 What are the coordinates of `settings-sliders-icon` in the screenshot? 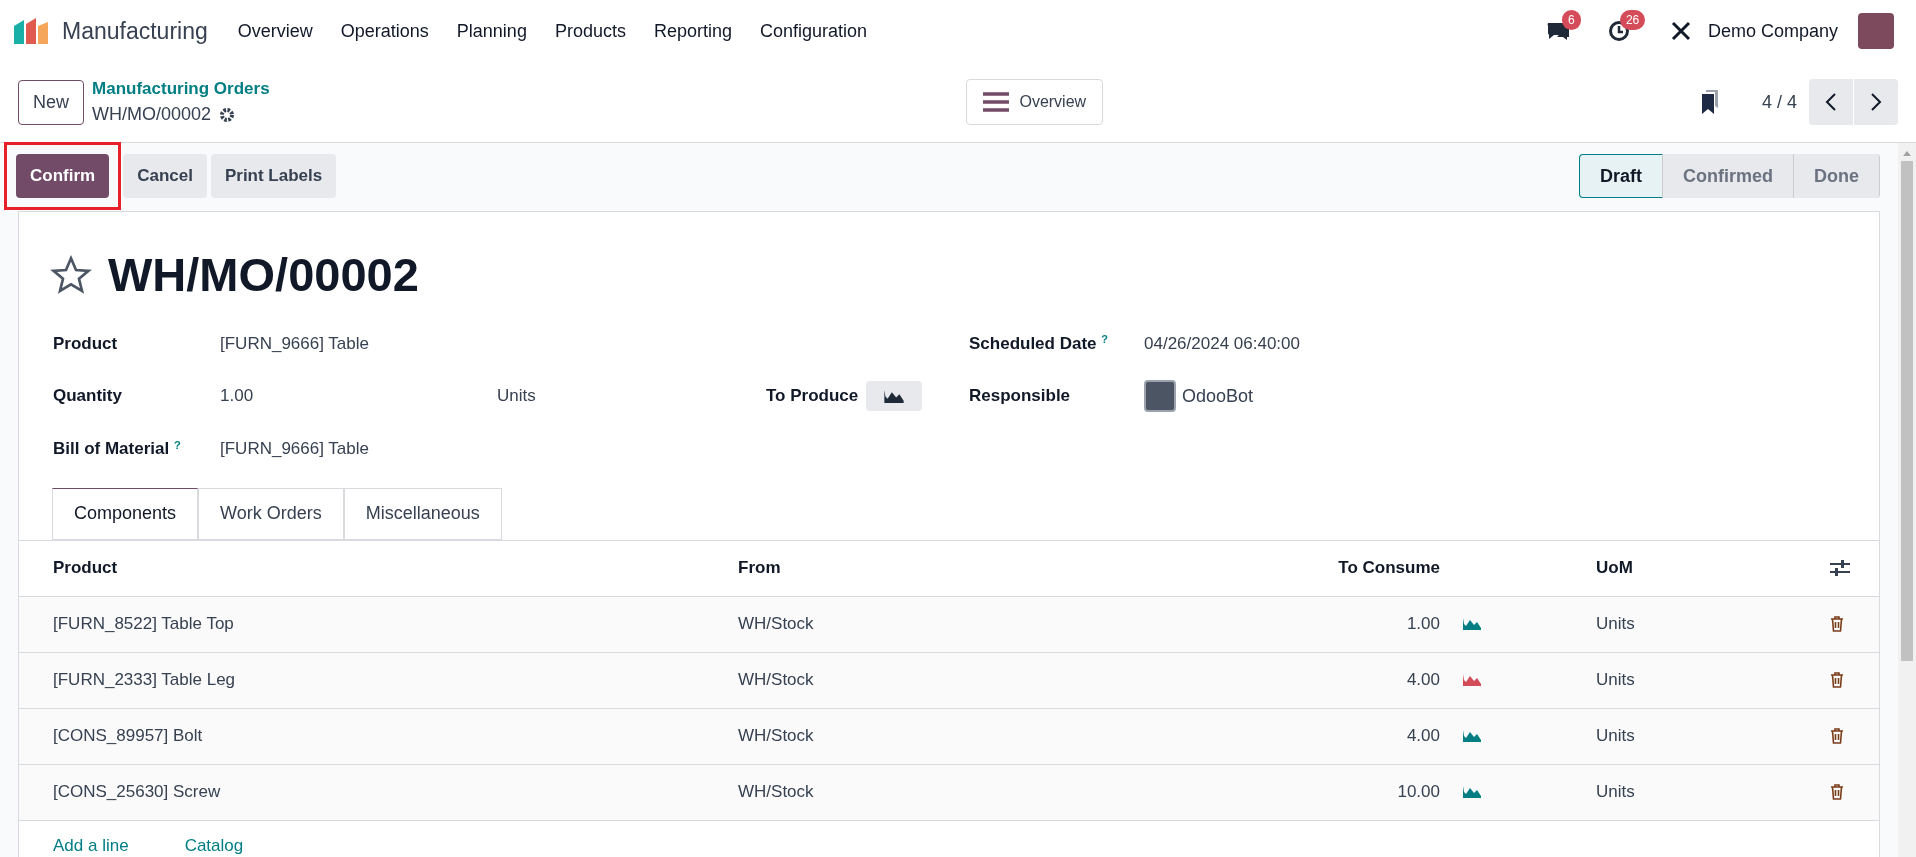 It's located at (1840, 568).